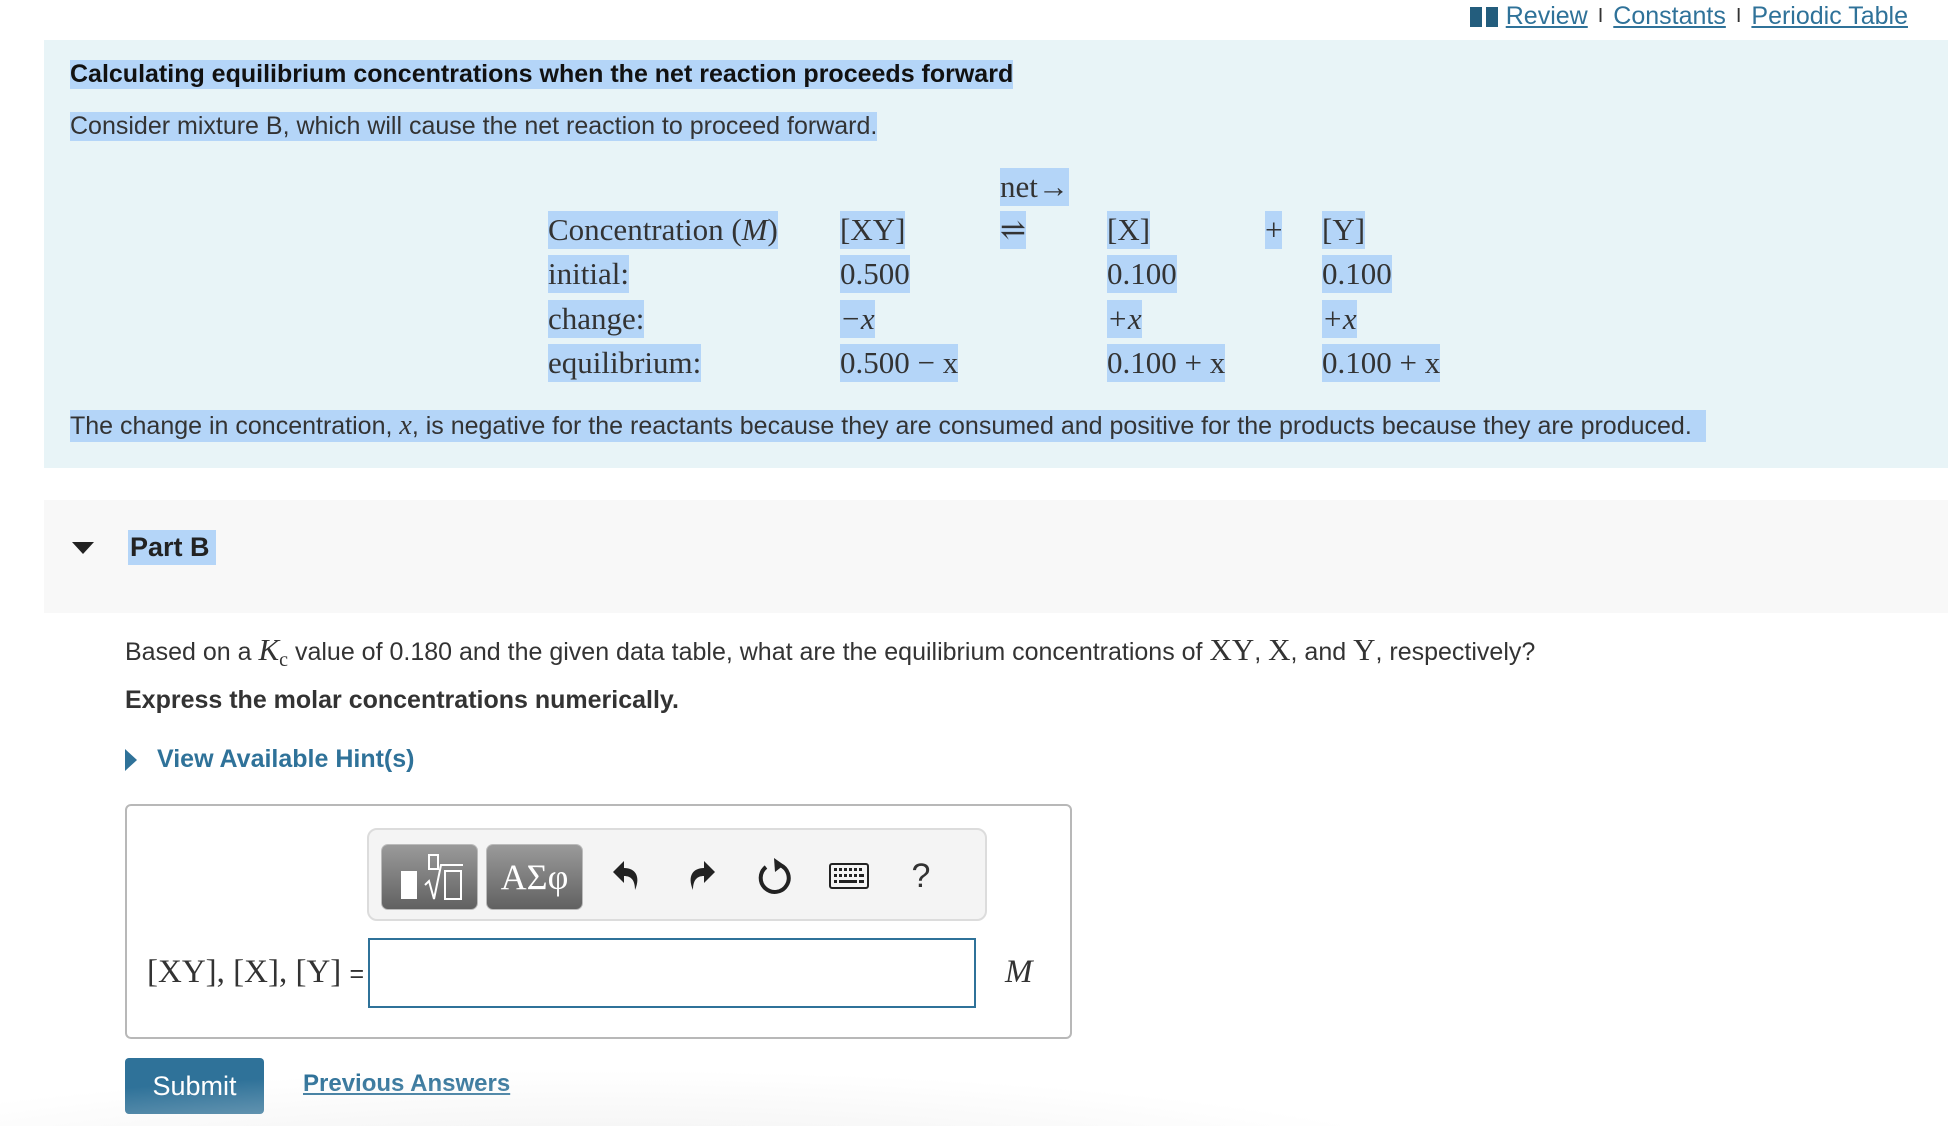 This screenshot has height=1126, width=1948. What do you see at coordinates (663, 230) in the screenshot?
I see `table-header-label: Concentration (M)` at bounding box center [663, 230].